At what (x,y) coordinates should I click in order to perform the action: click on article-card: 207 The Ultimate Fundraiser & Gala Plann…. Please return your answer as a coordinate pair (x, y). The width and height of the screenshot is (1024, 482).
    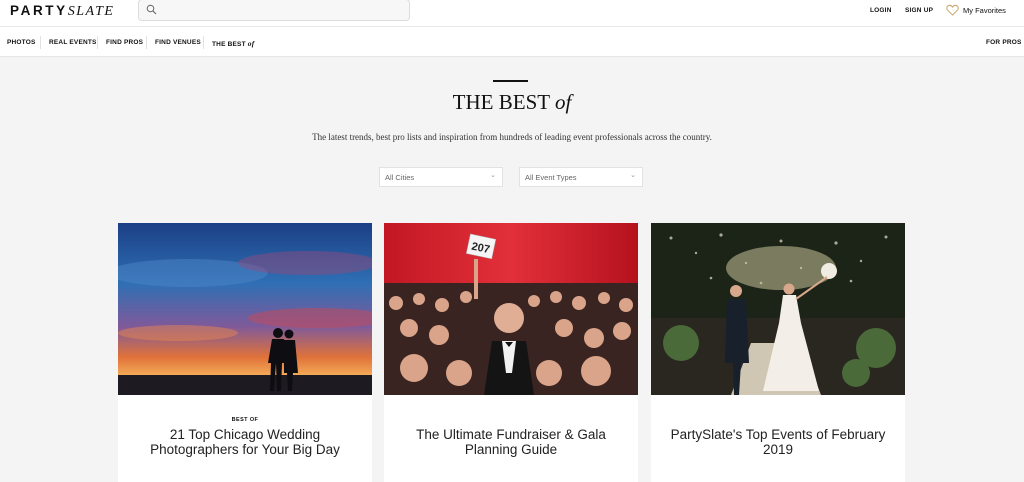
    Looking at the image, I should click on (511, 352).